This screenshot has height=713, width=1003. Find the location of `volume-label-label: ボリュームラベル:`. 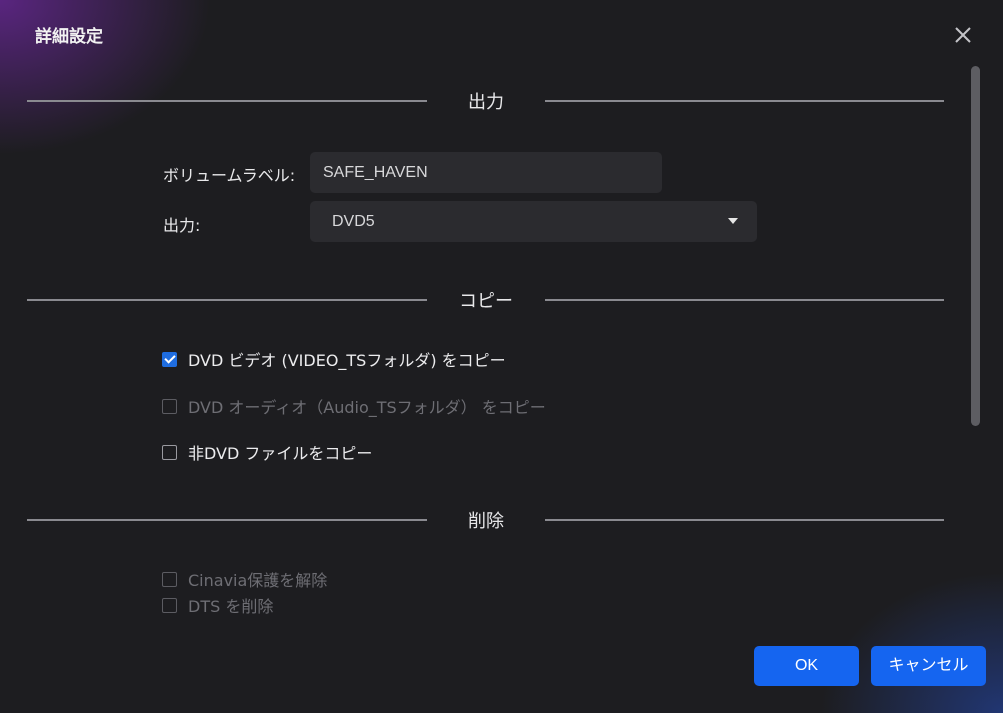

volume-label-label: ボリュームラベル: is located at coordinates (229, 175).